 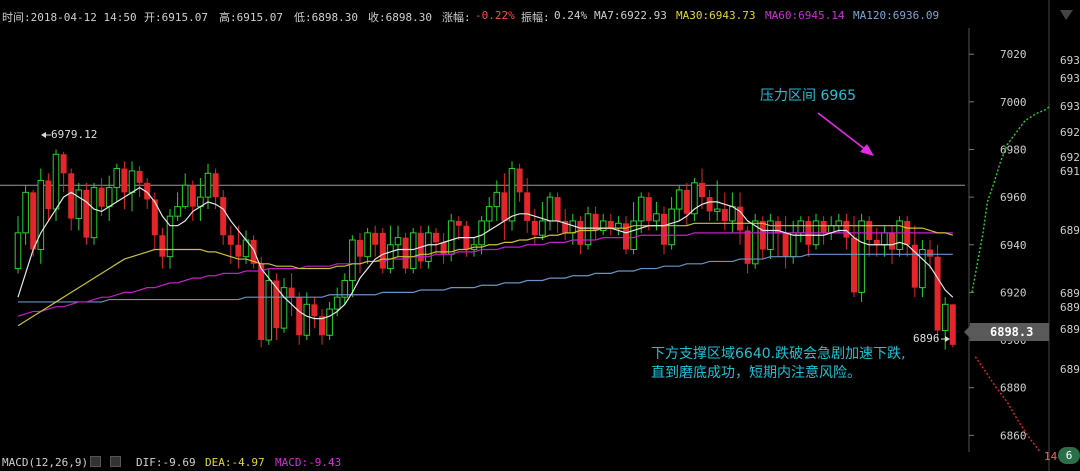 I want to click on y-tick-label: 7020, so click(x=1013, y=54).